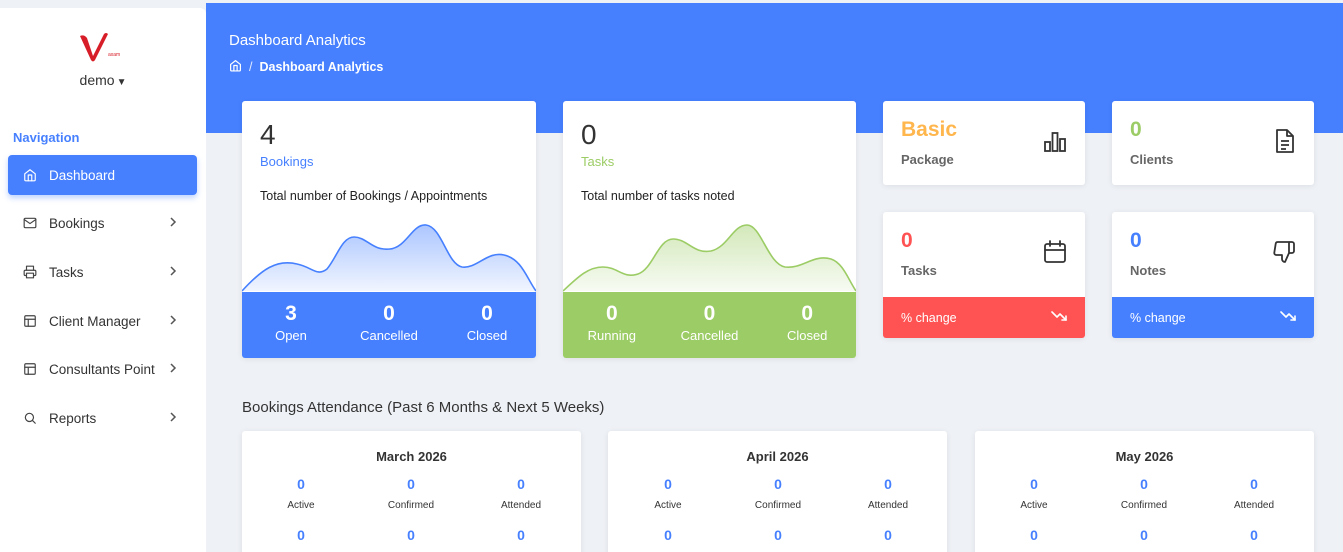 This screenshot has width=1343, height=552. Describe the element at coordinates (1136, 129) in the screenshot. I see `clients-value: 0` at that location.